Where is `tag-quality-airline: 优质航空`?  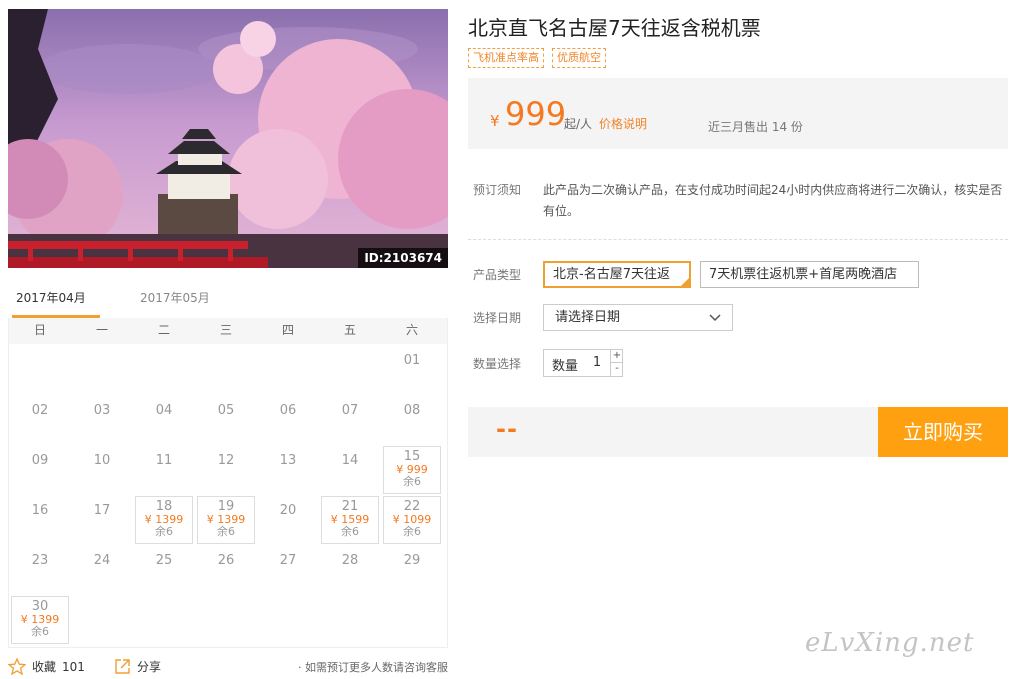 tag-quality-airline: 优质航空 is located at coordinates (579, 58).